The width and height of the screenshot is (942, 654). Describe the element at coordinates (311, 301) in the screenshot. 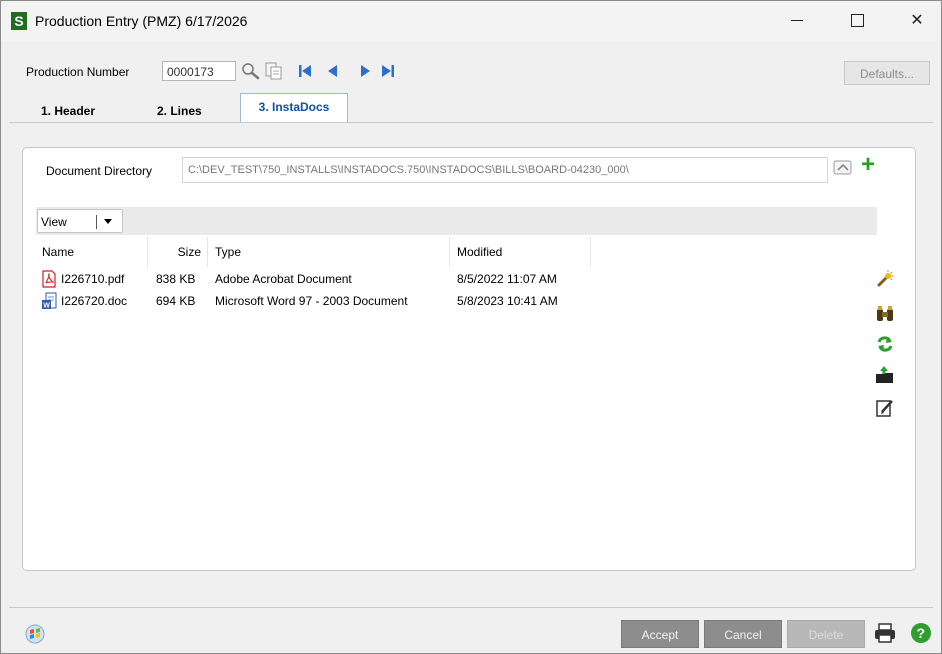

I see `file-type: Microsoft Word 97 - 2003 Document` at that location.